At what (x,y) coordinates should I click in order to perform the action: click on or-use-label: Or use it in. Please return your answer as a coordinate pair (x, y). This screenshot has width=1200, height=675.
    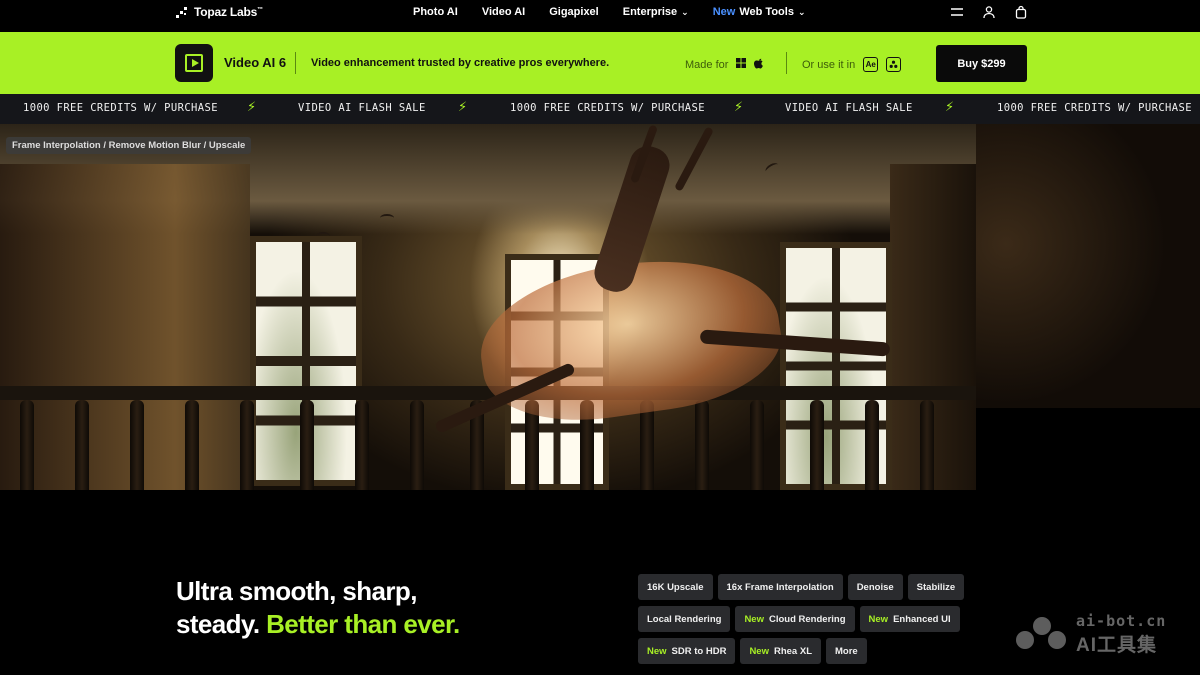
    Looking at the image, I should click on (829, 64).